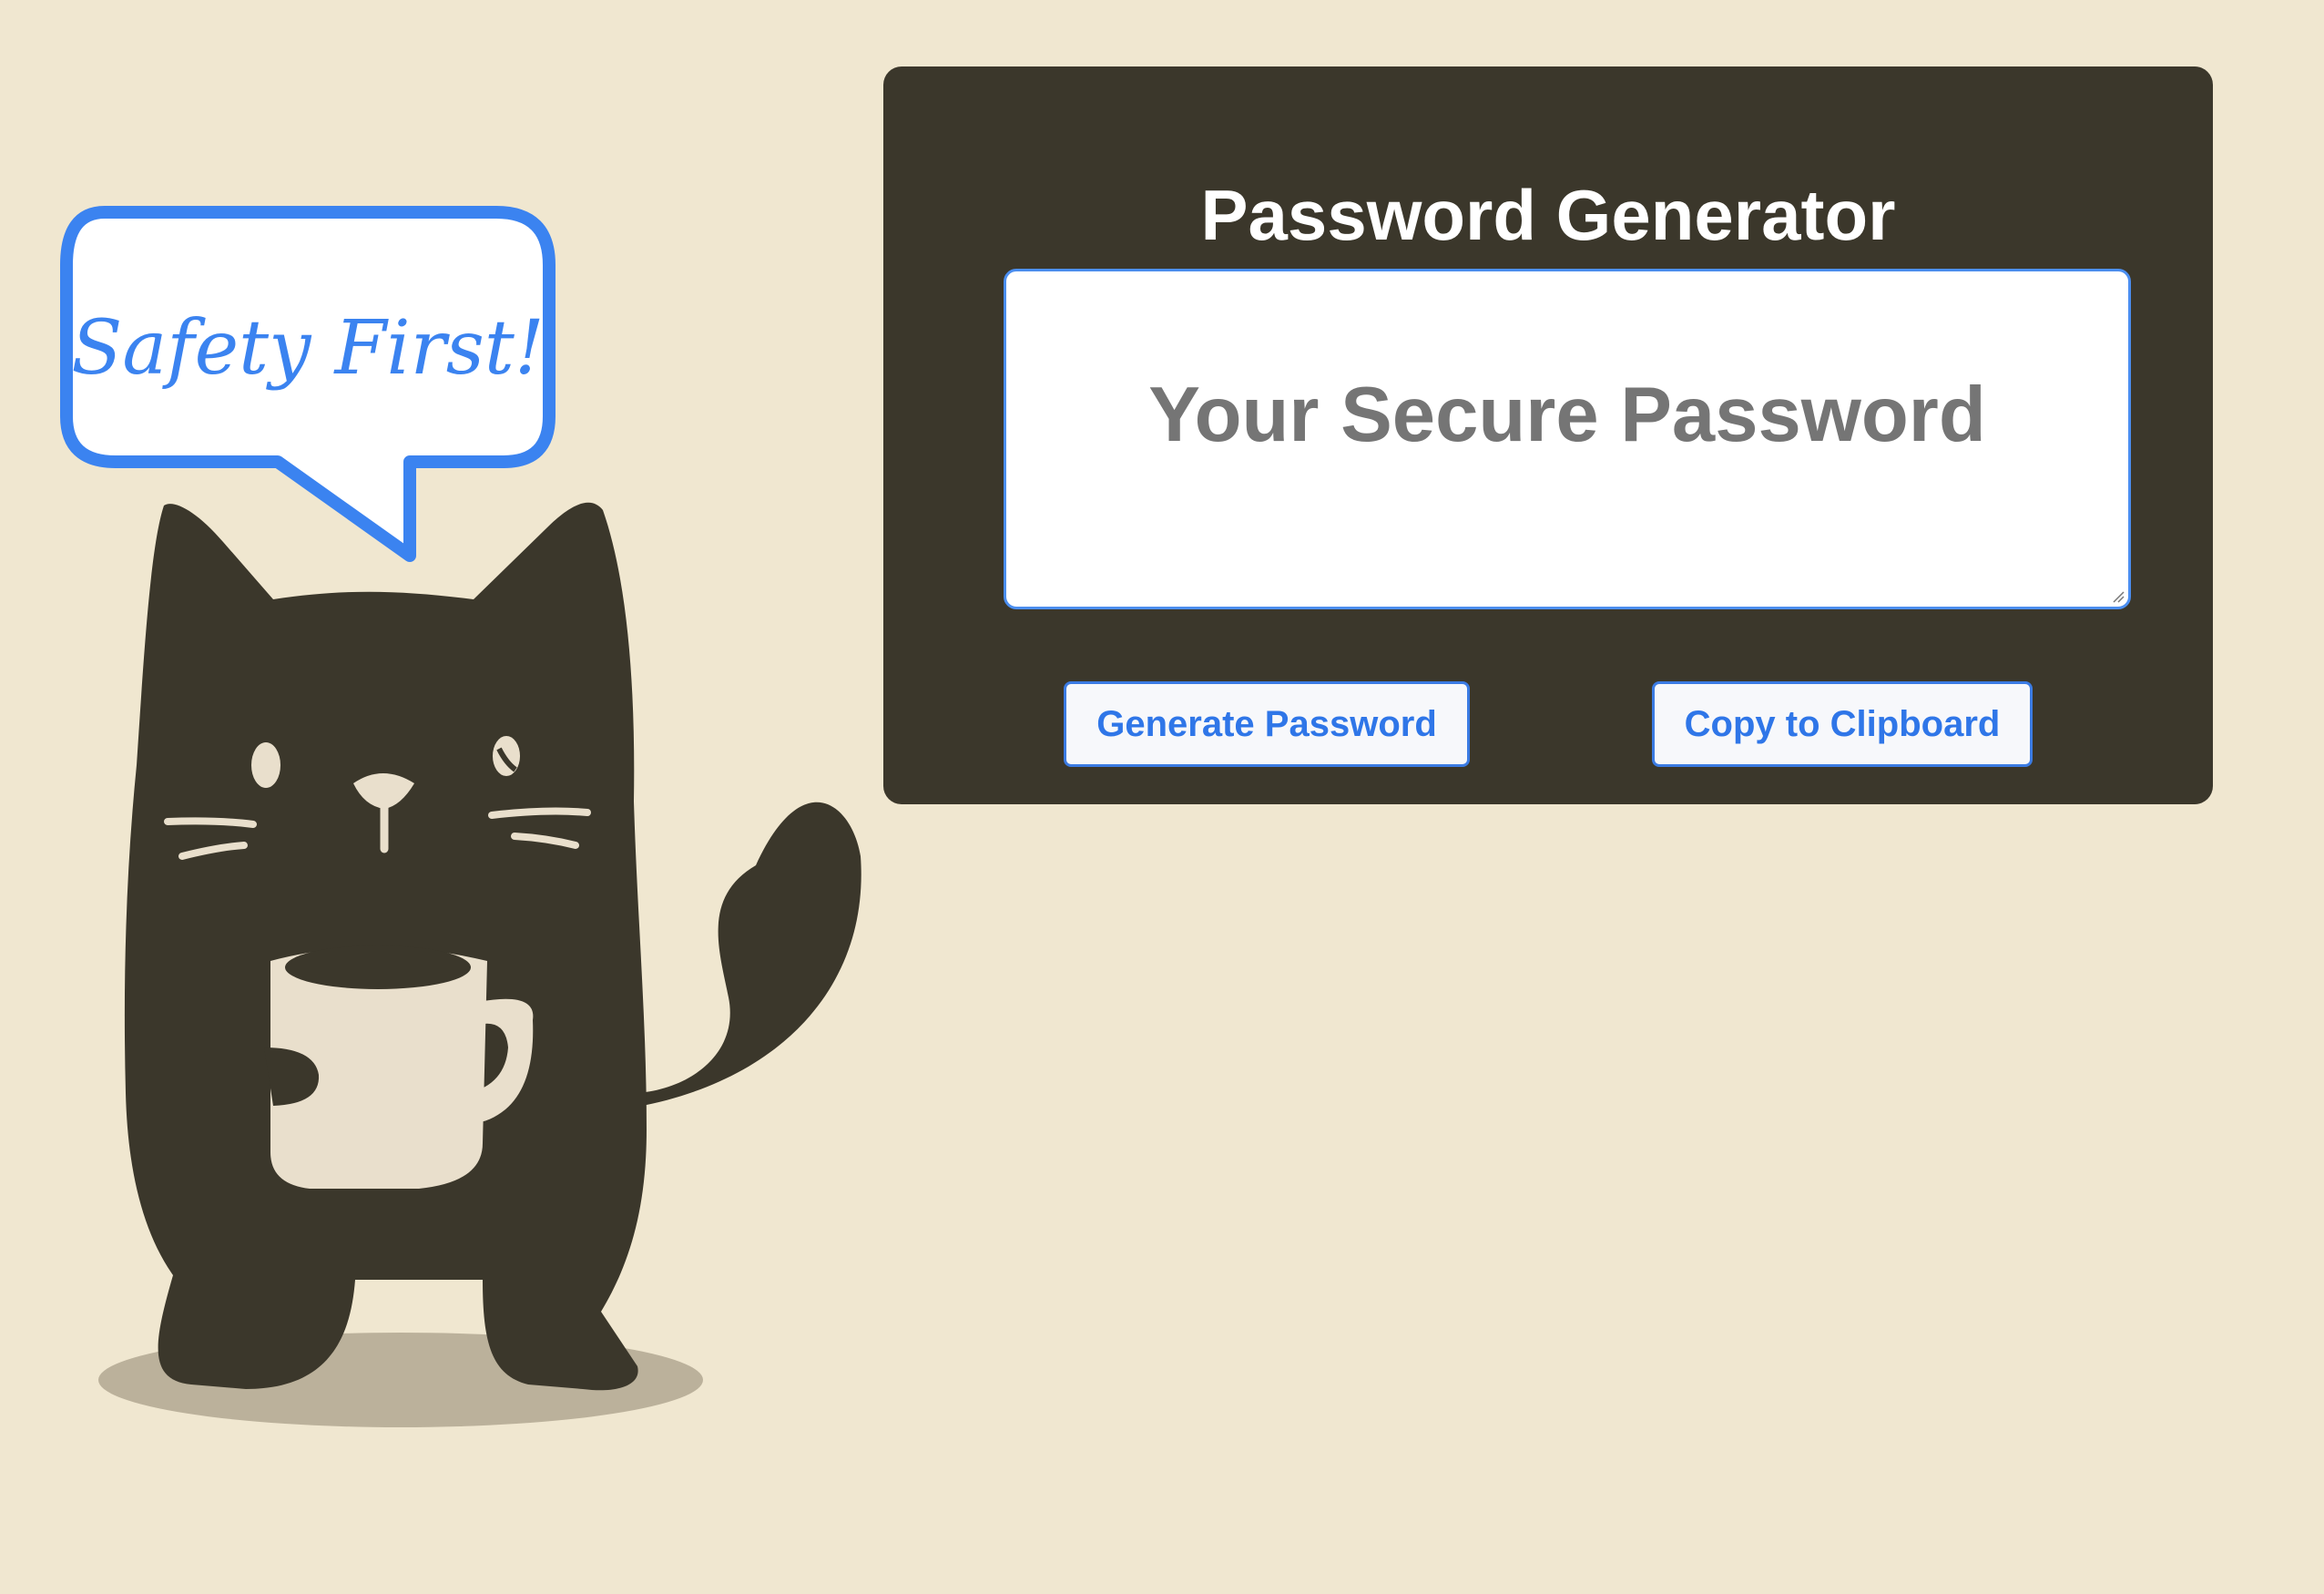 This screenshot has width=2324, height=1594. I want to click on speech-bubble-text: Safety First!, so click(308, 348).